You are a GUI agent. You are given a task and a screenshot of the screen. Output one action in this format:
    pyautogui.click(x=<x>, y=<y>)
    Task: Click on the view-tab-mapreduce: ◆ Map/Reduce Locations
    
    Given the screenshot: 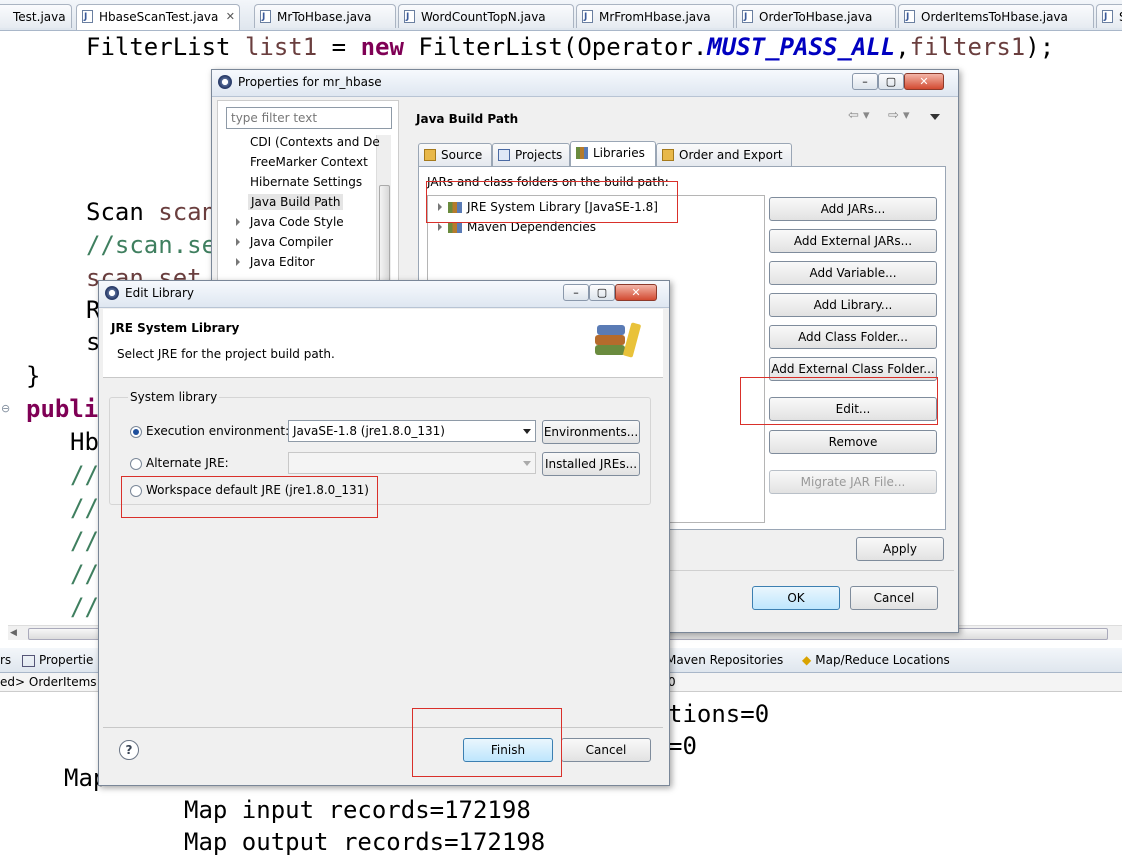 What is the action you would take?
    pyautogui.click(x=876, y=660)
    